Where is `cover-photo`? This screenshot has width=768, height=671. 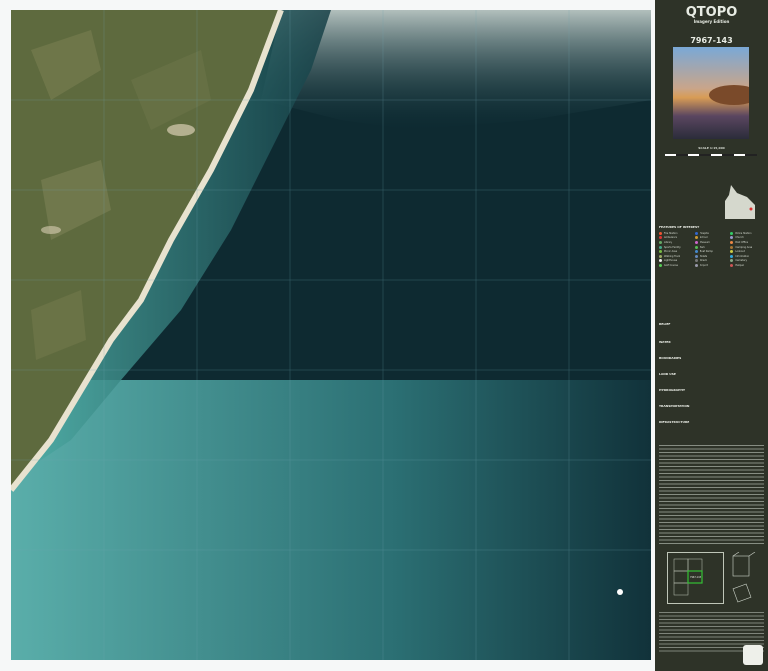
cover-photo is located at coordinates (711, 93).